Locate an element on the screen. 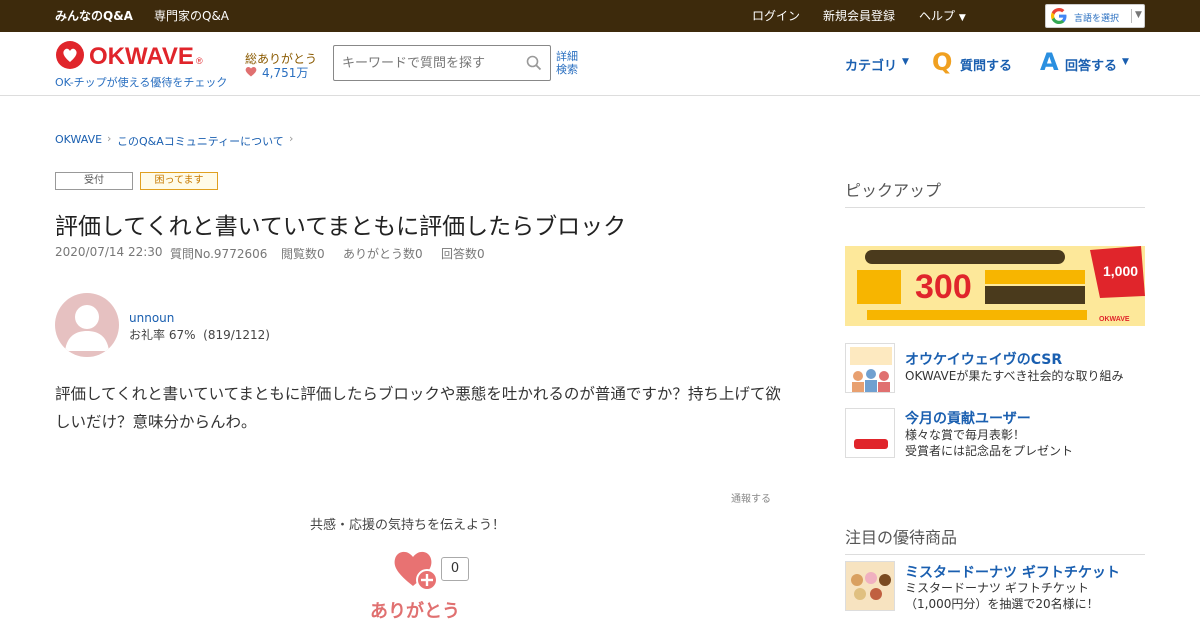 This screenshot has height=630, width=1200. divider is located at coordinates (1131, 16).